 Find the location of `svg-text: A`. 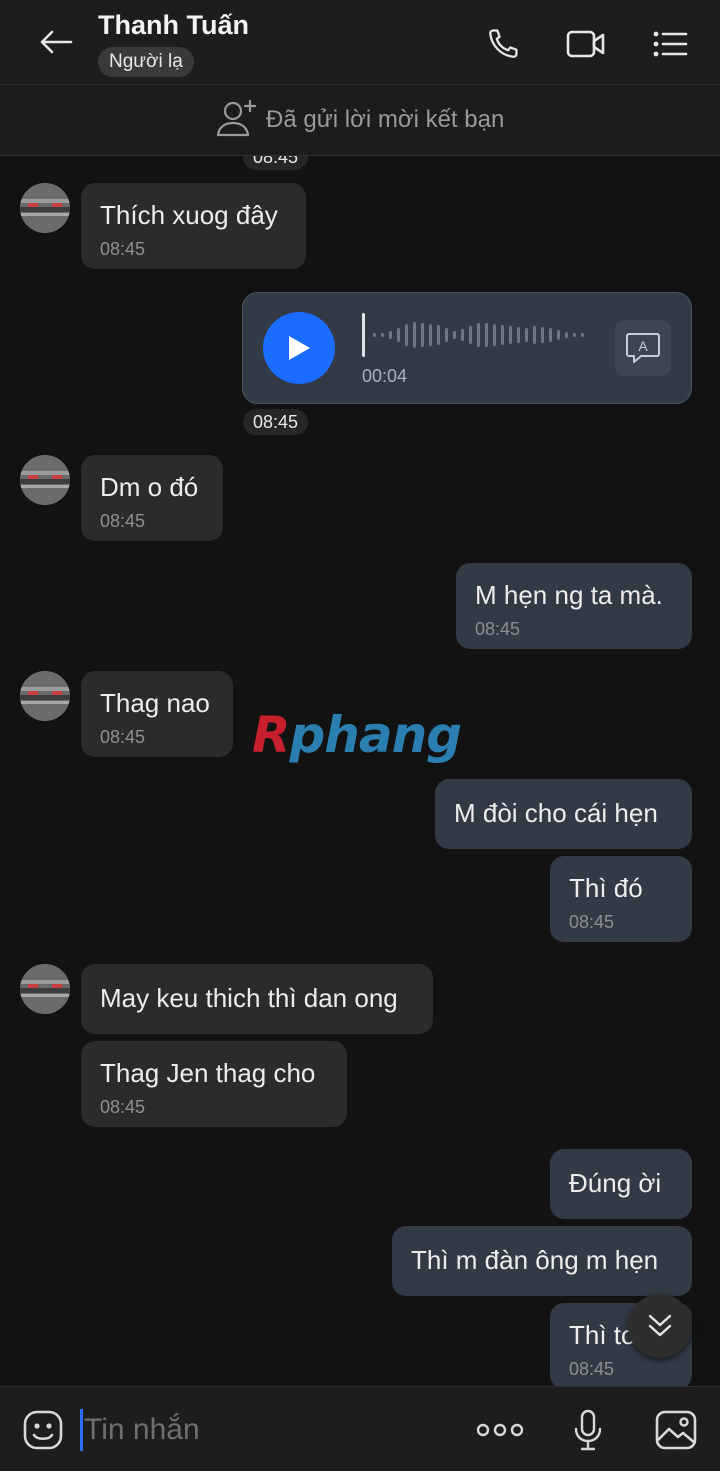

svg-text: A is located at coordinates (643, 346).